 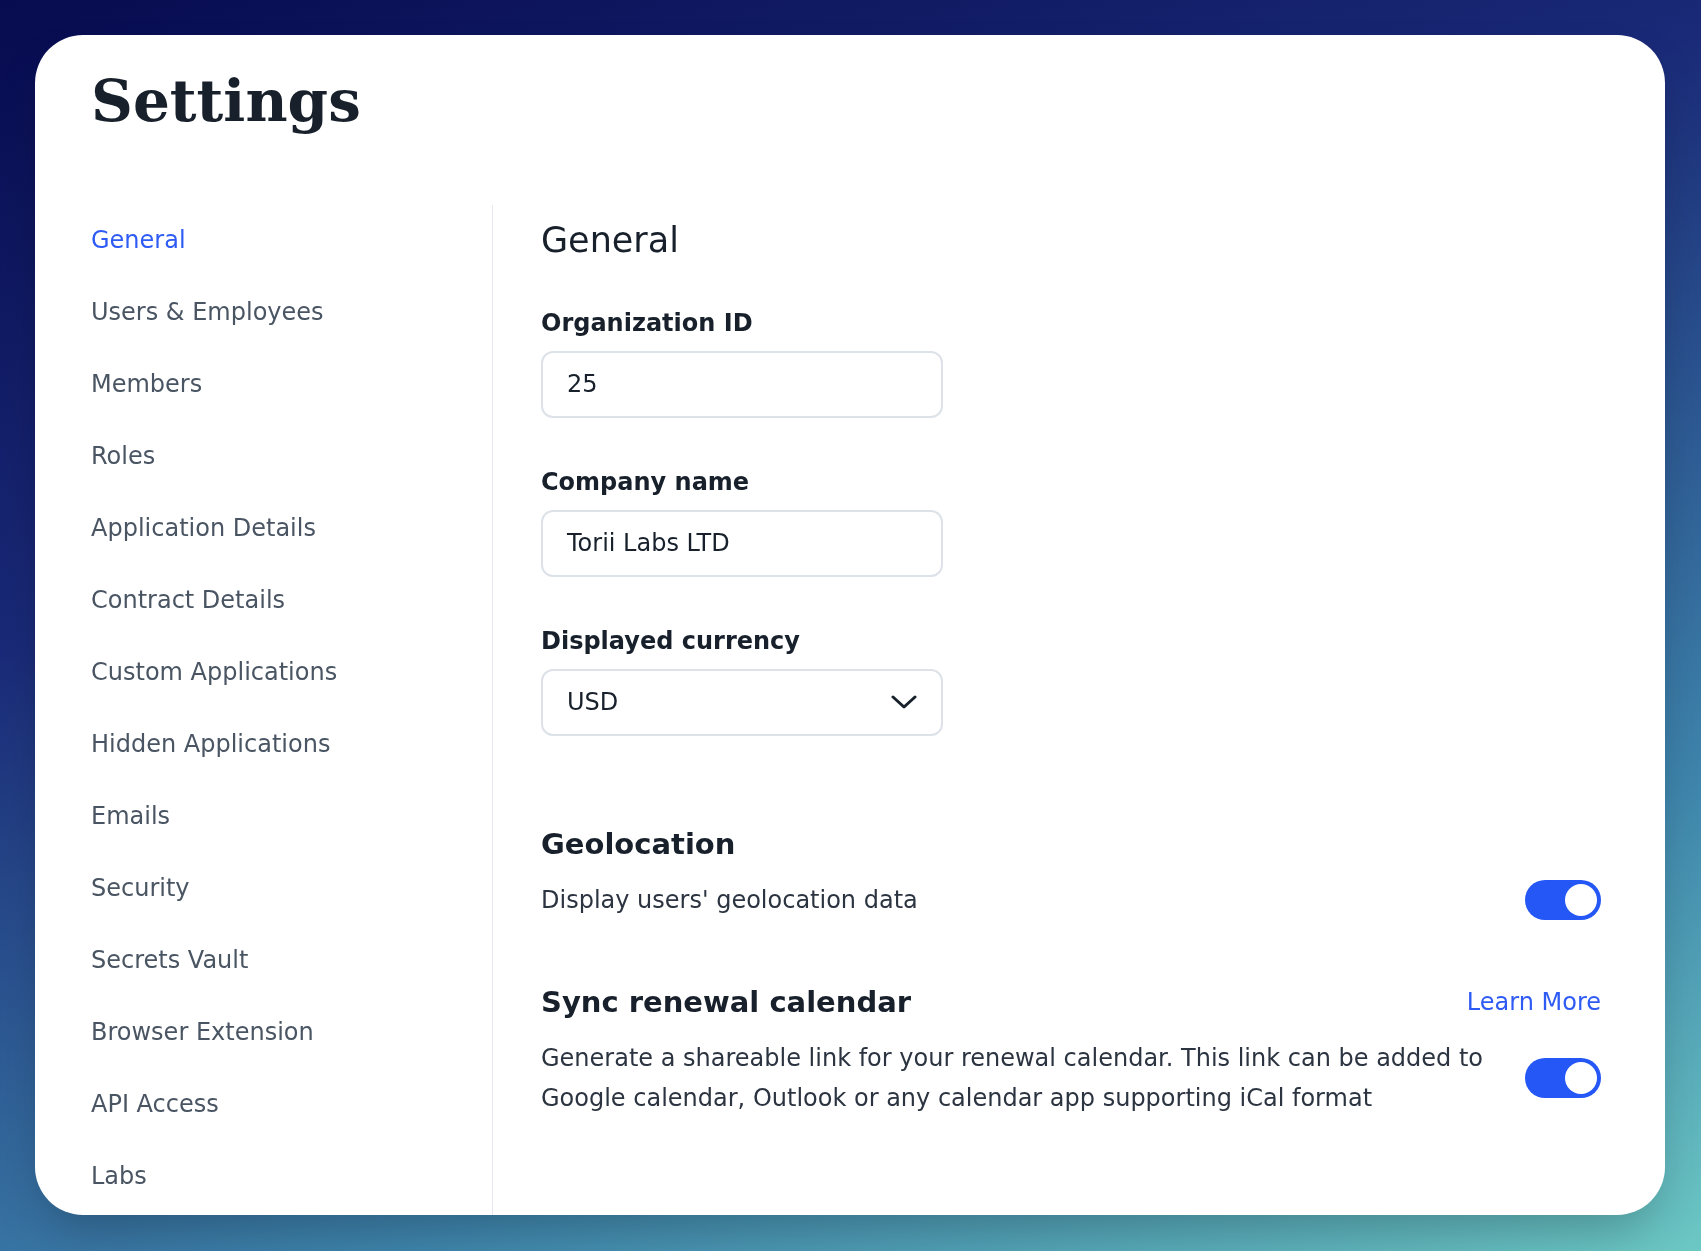 What do you see at coordinates (119, 1175) in the screenshot?
I see `sidebar-item: Labs` at bounding box center [119, 1175].